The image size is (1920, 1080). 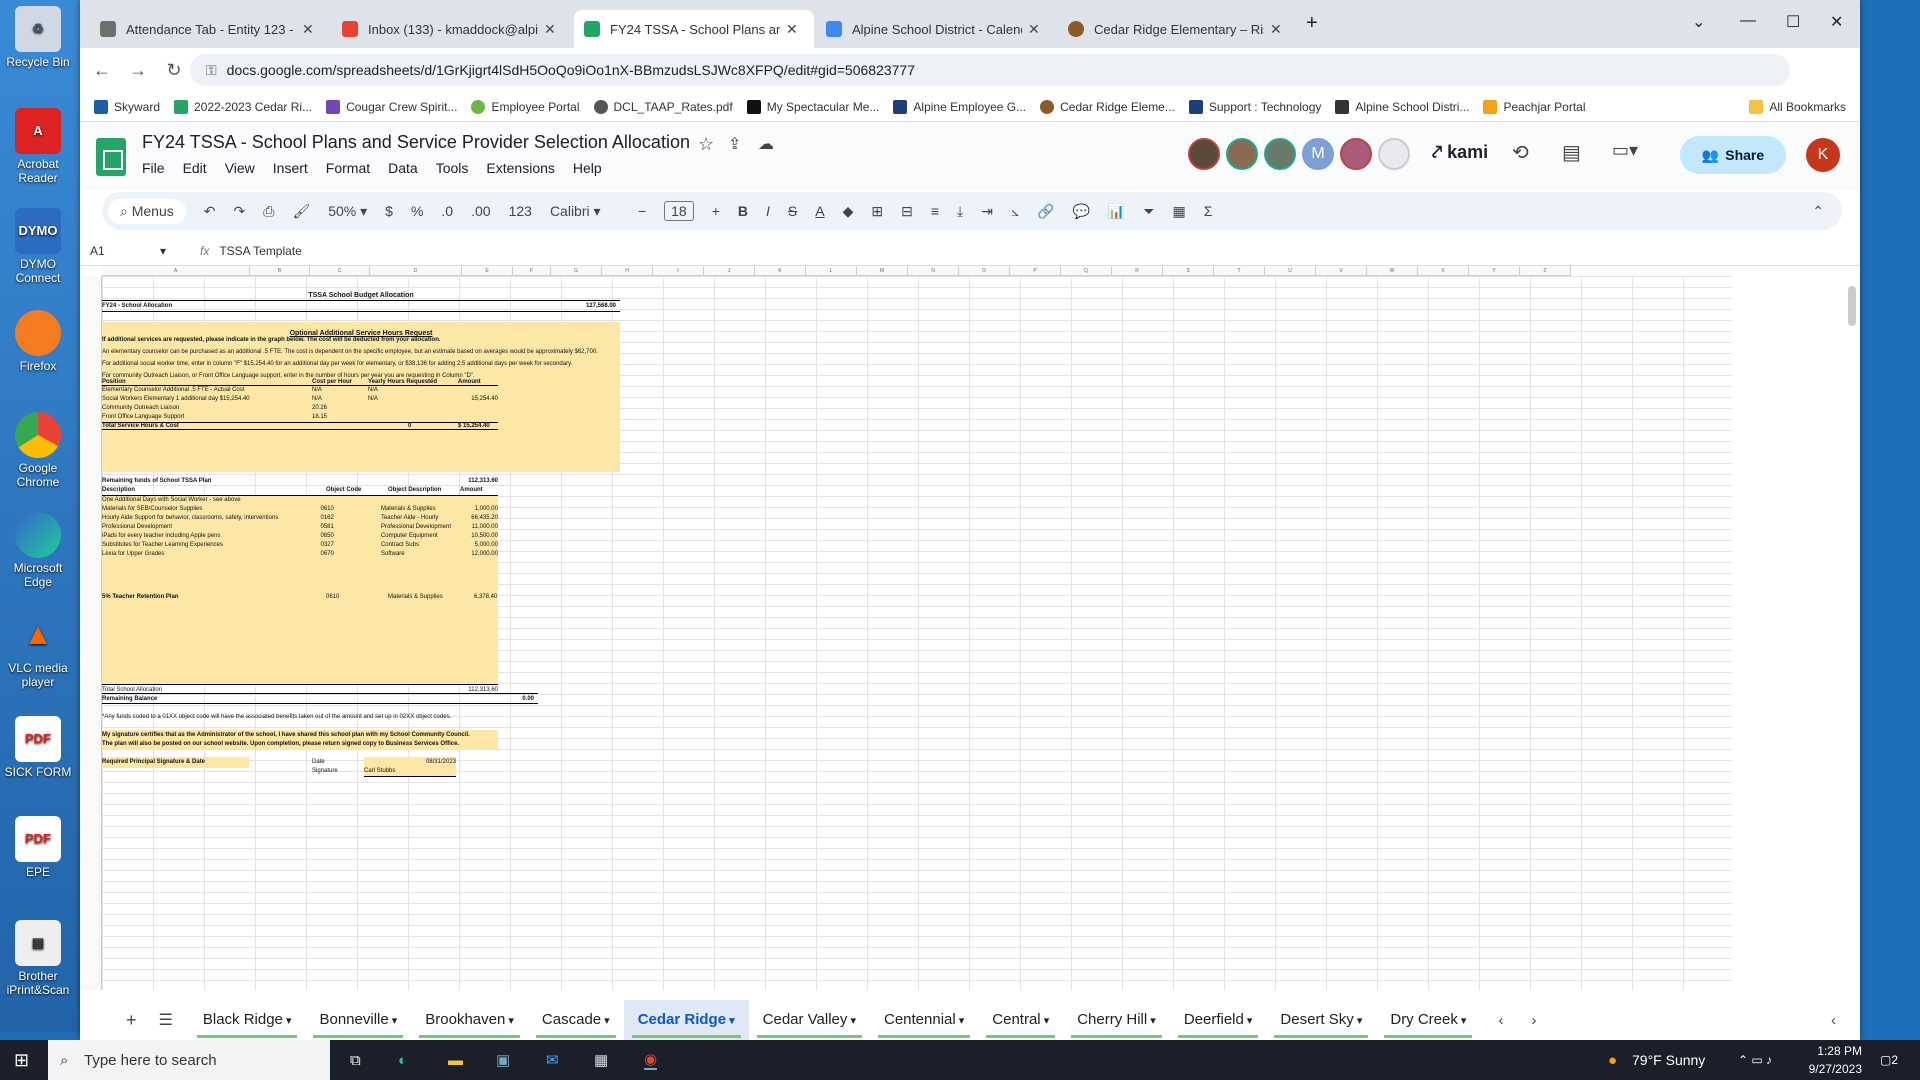 What do you see at coordinates (1035, 271) in the screenshot?
I see `column-header: P` at bounding box center [1035, 271].